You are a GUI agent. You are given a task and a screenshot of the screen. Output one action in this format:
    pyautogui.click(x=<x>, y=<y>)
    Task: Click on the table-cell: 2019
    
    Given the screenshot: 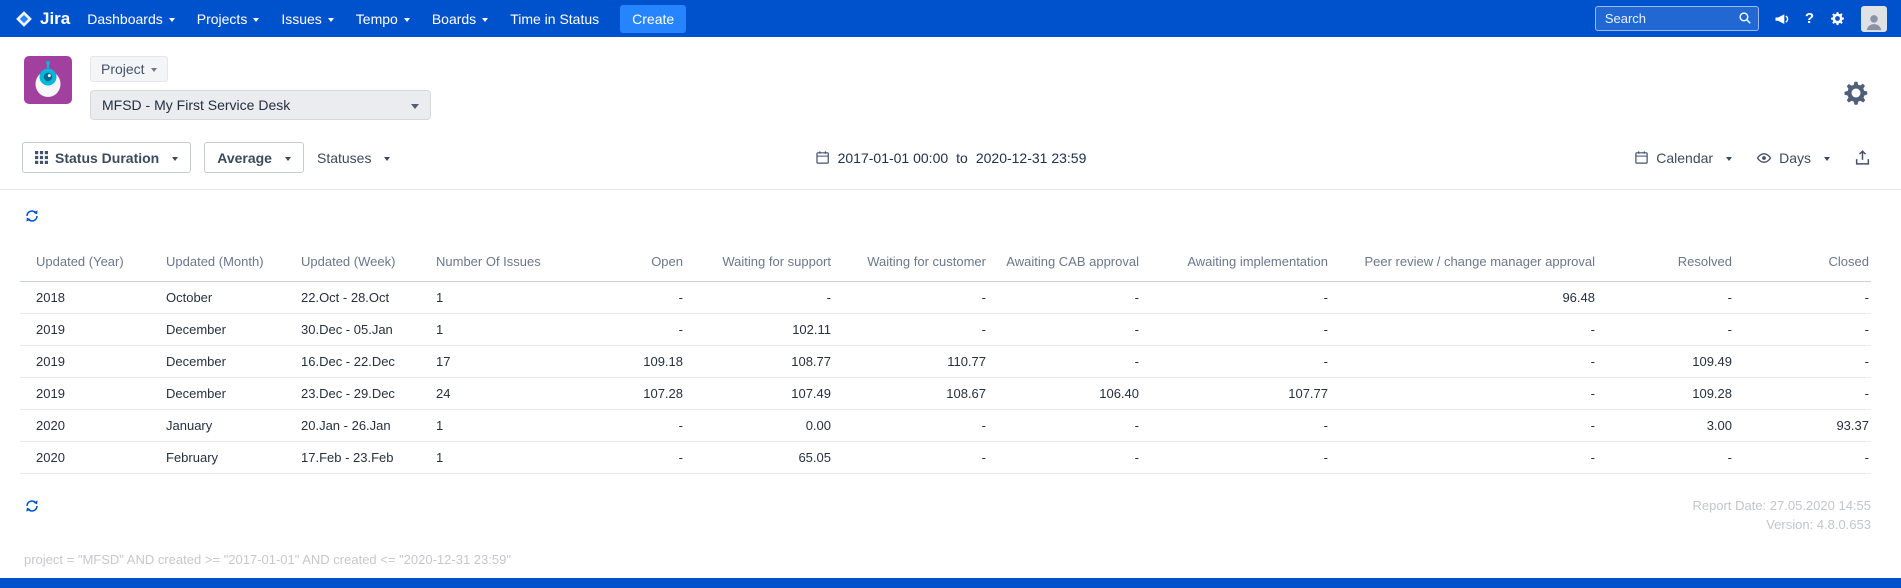 What is the action you would take?
    pyautogui.click(x=93, y=393)
    